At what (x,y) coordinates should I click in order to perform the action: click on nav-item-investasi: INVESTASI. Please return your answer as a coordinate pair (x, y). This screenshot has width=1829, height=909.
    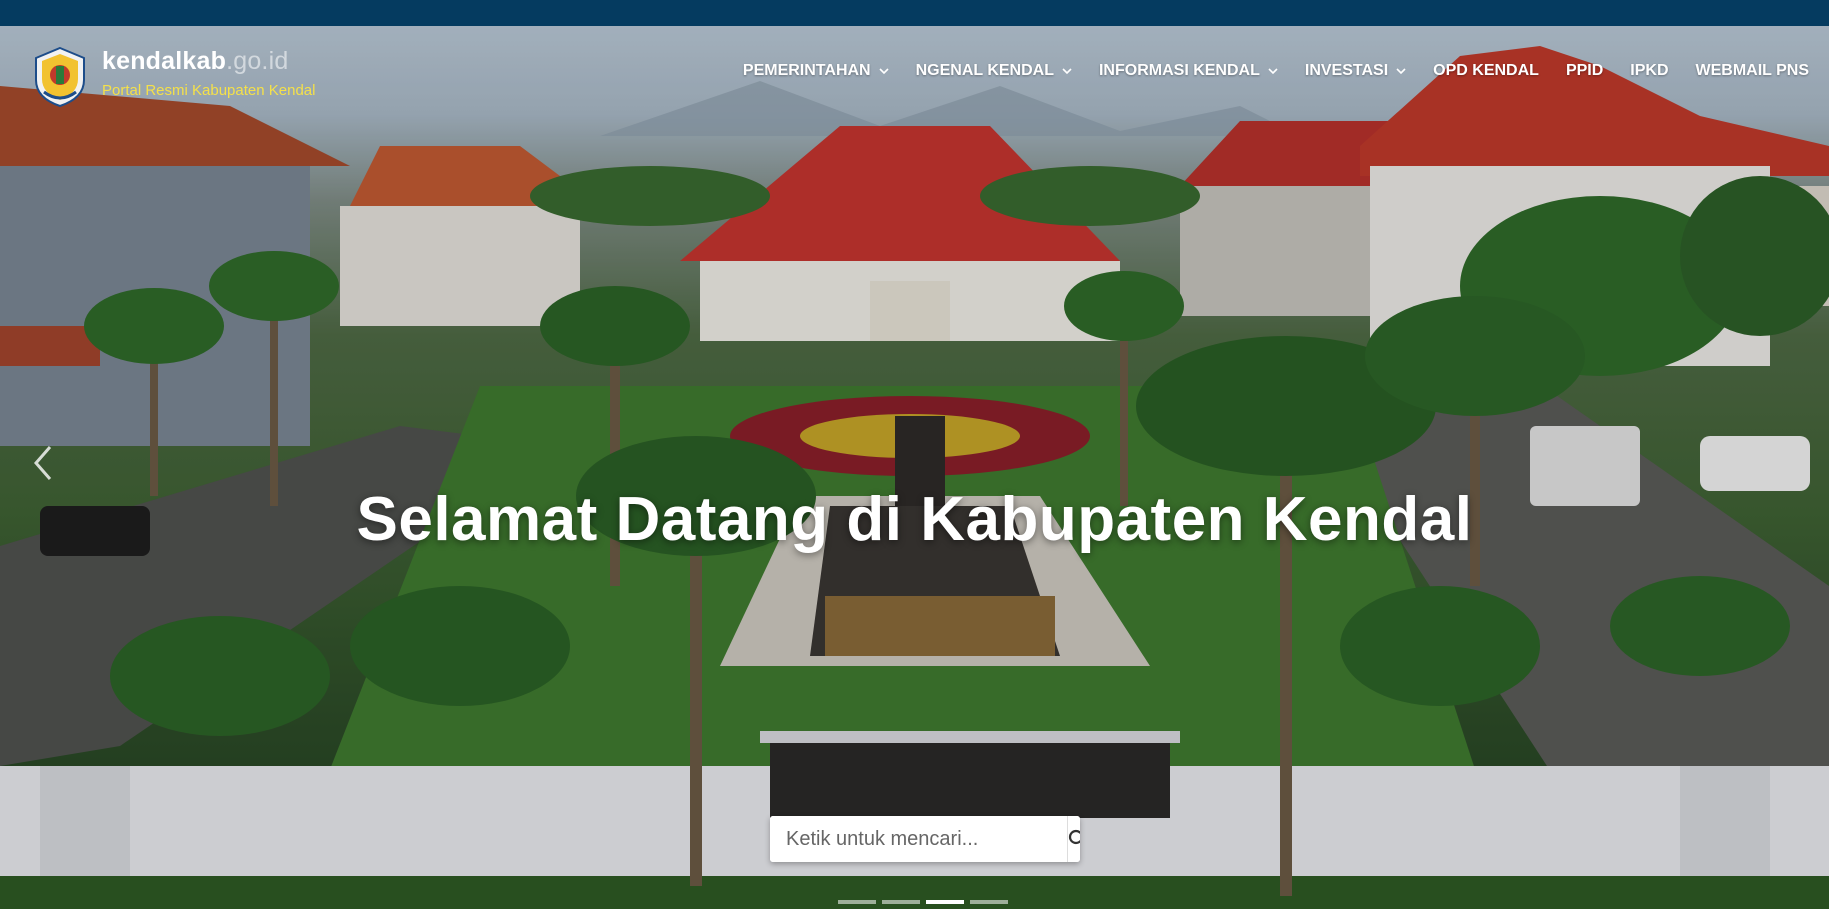
    Looking at the image, I should click on (1355, 71).